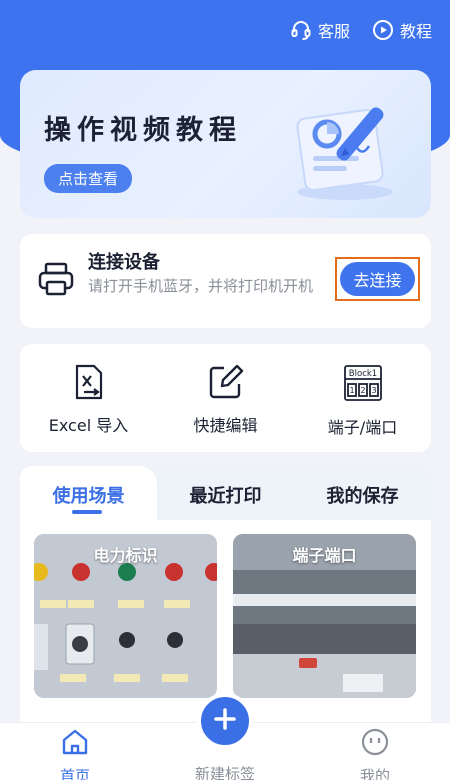  Describe the element at coordinates (226, 382) in the screenshot. I see `quick-edit-icon` at that location.